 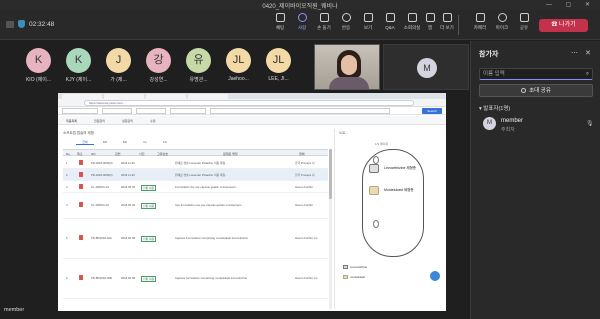 What do you see at coordinates (280, 17) in the screenshot?
I see `chat-icon` at bounding box center [280, 17].